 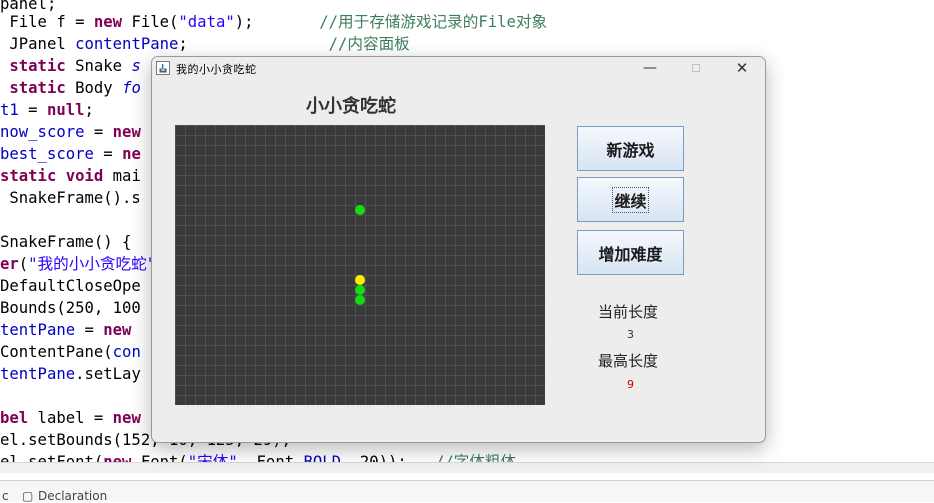 What do you see at coordinates (70, 352) in the screenshot?
I see `code-line: ContentPane(con` at bounding box center [70, 352].